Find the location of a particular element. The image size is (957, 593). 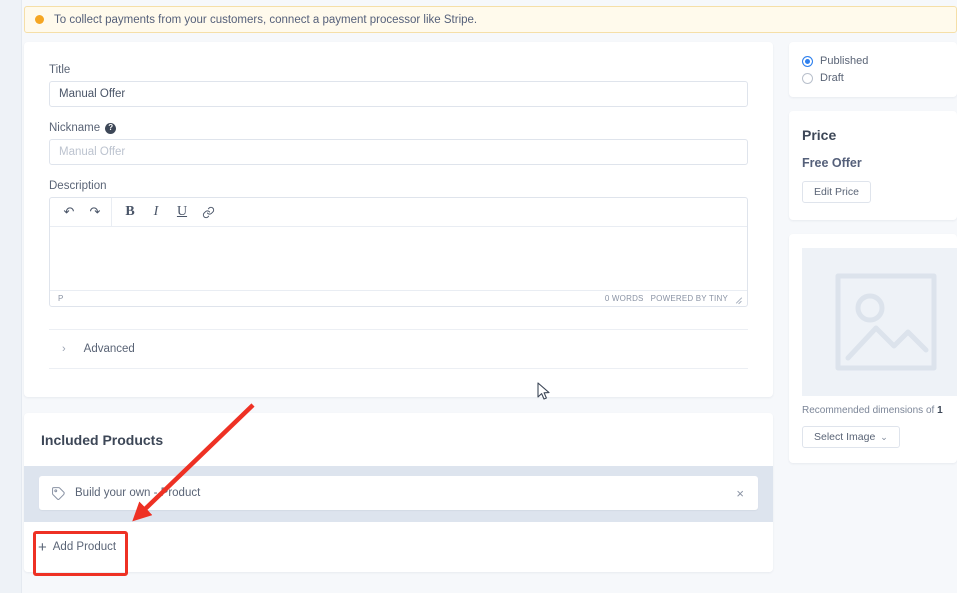

image-recommendation-value: 1 is located at coordinates (940, 410).